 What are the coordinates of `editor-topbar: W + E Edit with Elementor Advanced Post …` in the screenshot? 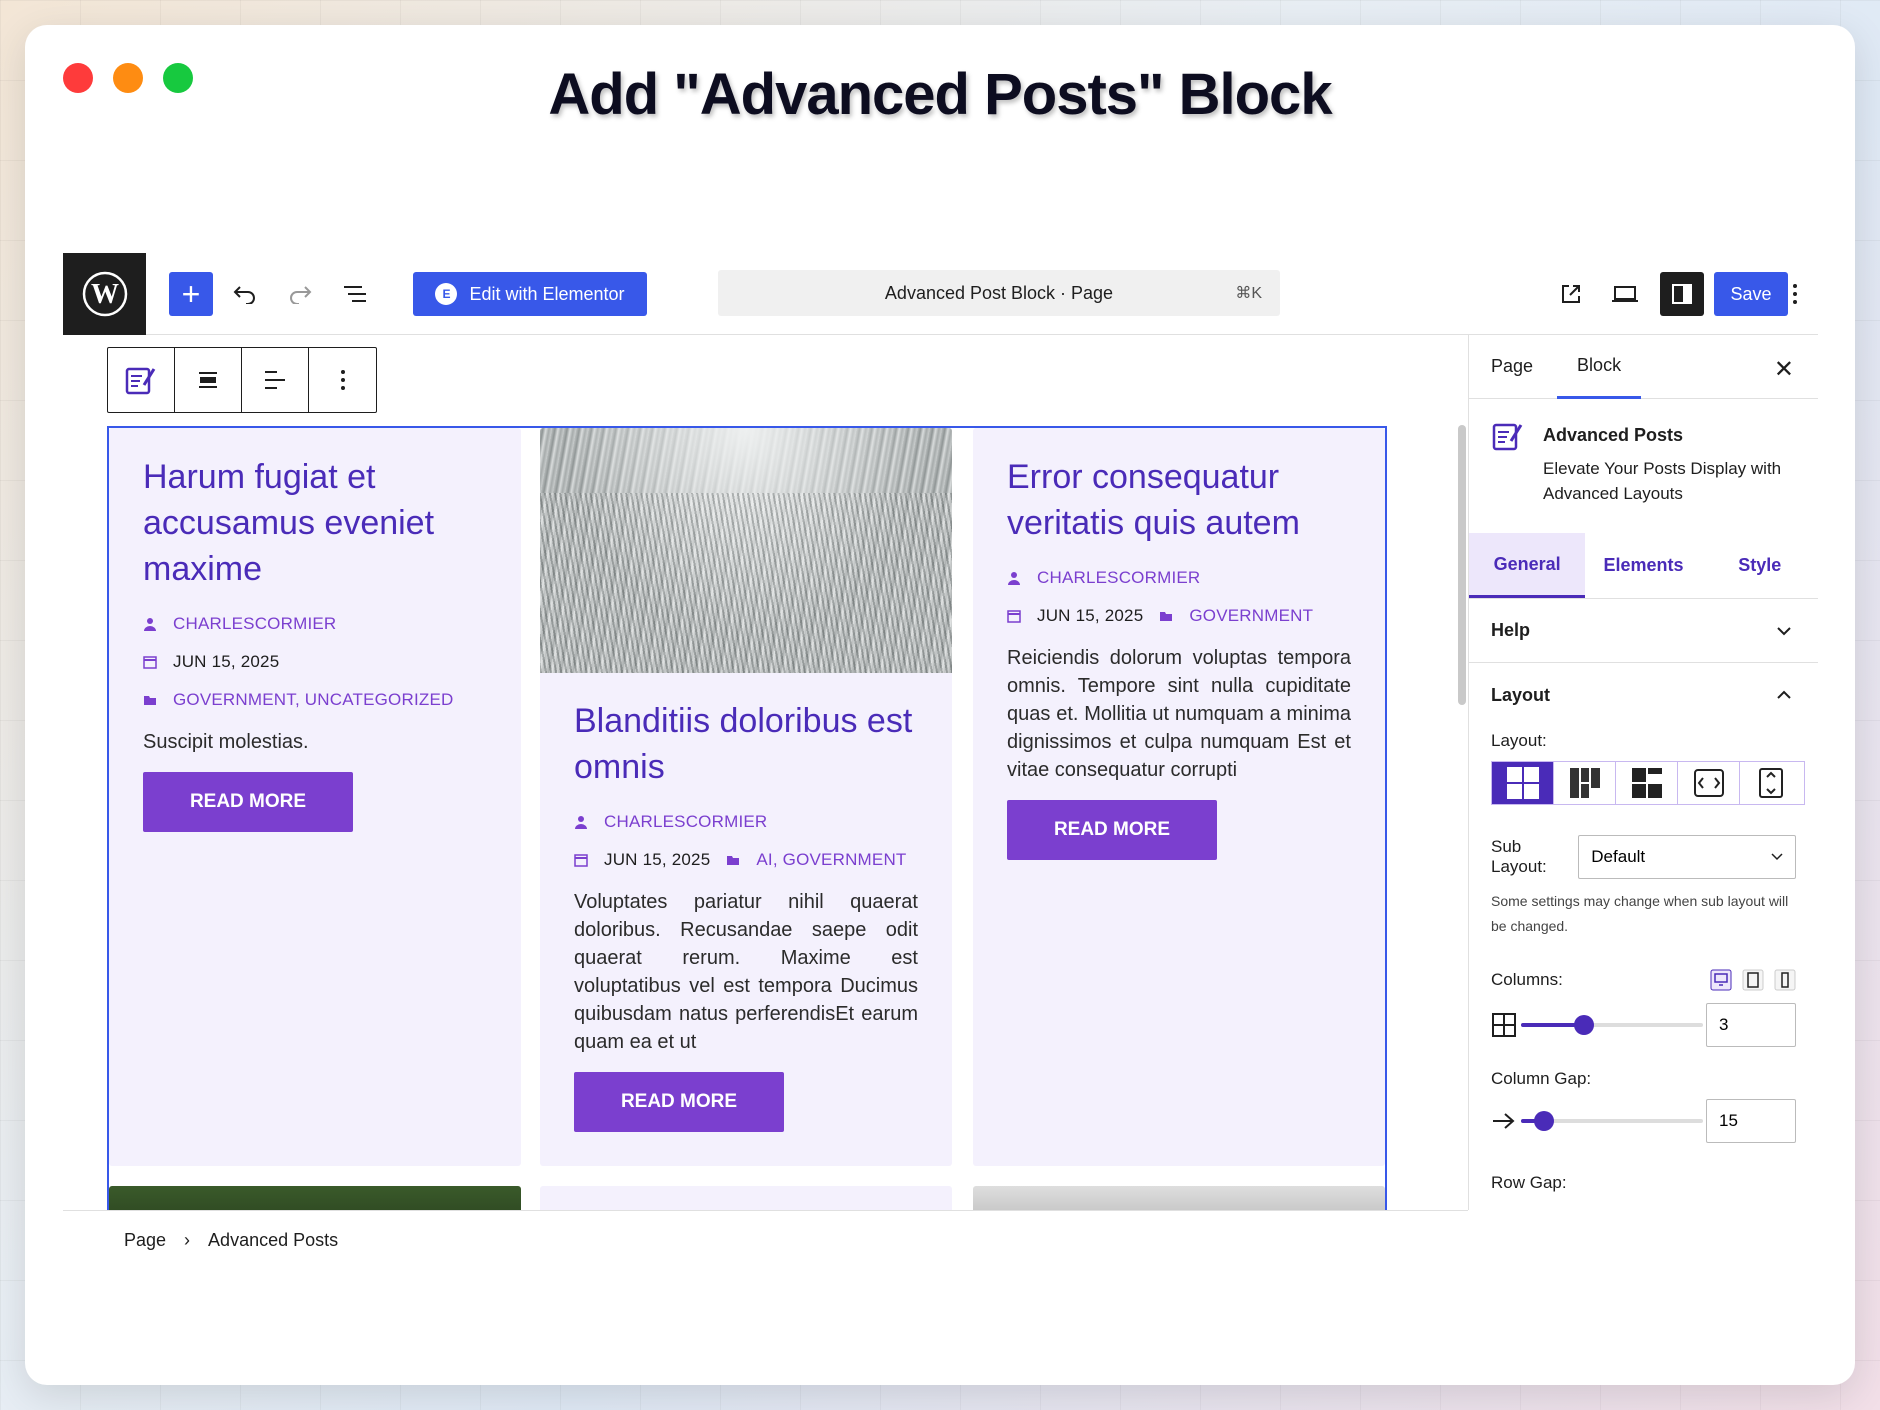 It's located at (940, 294).